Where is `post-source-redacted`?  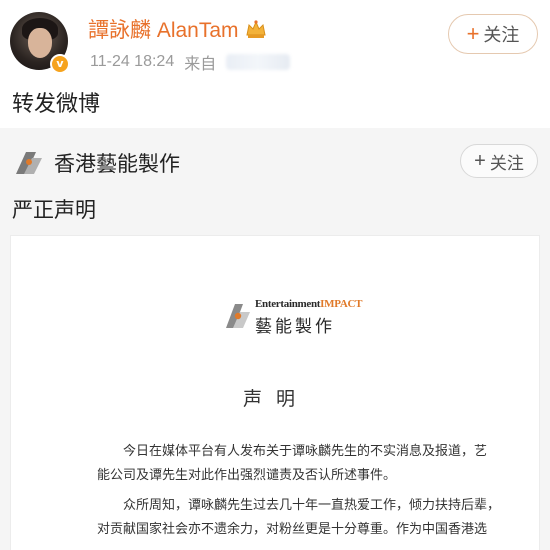 post-source-redacted is located at coordinates (258, 62).